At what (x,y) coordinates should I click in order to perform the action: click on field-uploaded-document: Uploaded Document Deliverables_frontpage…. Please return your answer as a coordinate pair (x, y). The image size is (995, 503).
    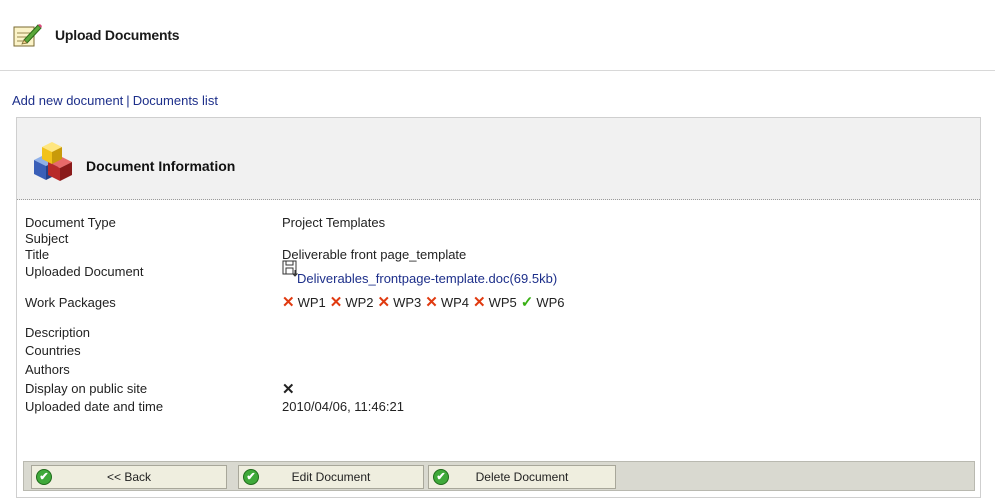
    Looking at the image, I should click on (500, 276).